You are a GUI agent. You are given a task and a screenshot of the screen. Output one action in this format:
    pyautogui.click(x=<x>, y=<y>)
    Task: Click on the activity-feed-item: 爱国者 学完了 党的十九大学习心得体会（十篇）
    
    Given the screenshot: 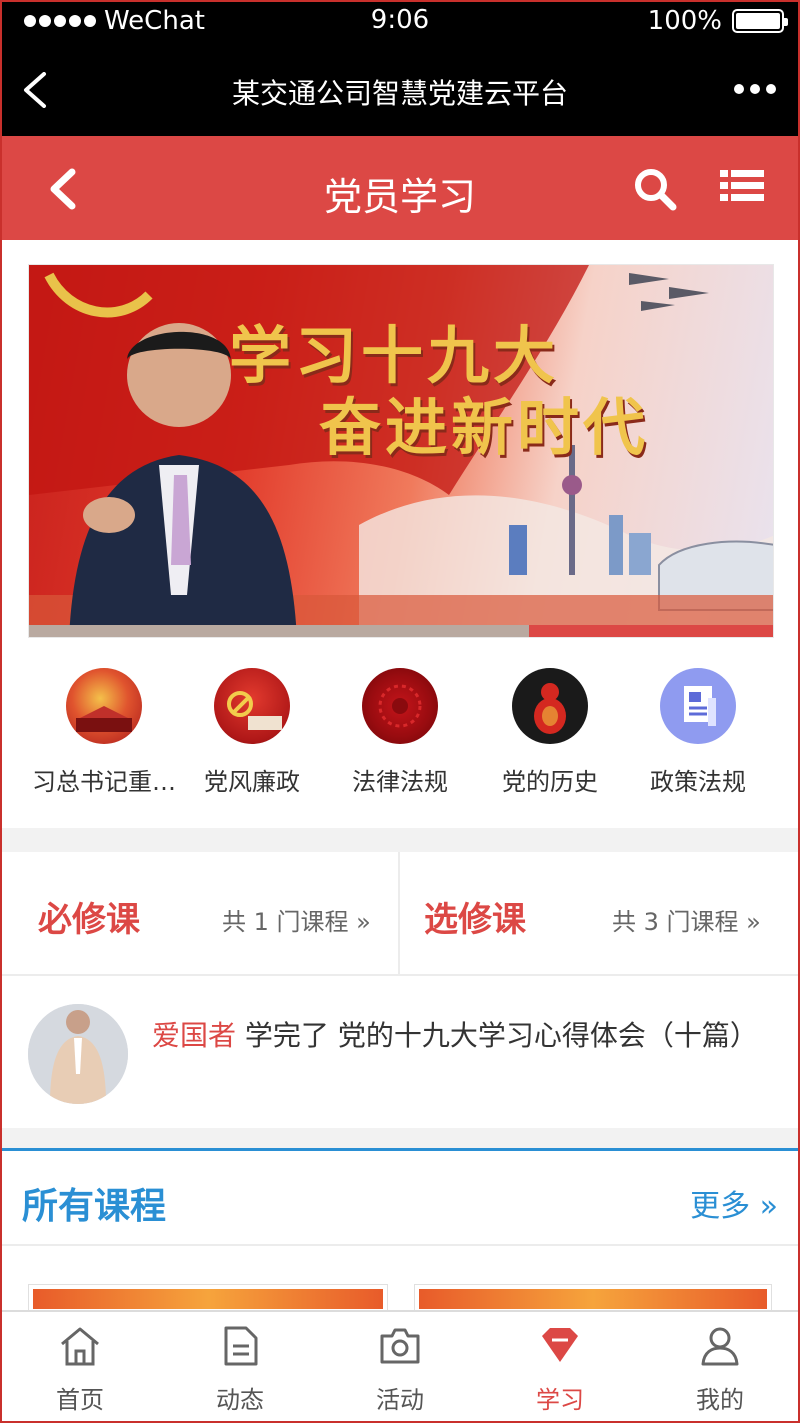 What is the action you would take?
    pyautogui.click(x=400, y=1052)
    